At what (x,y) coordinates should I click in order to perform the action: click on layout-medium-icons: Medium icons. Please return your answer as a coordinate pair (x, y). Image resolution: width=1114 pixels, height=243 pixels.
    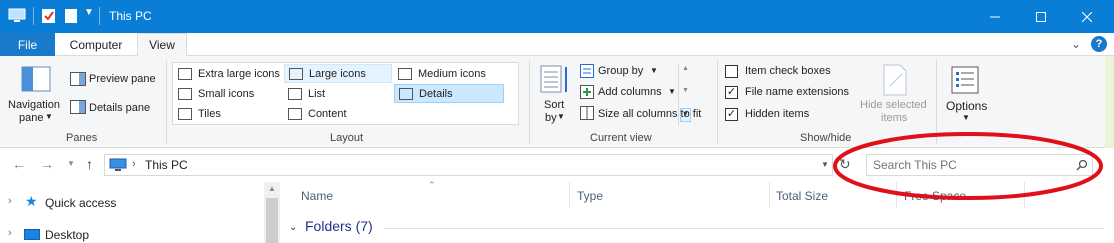
    Looking at the image, I should click on (449, 73).